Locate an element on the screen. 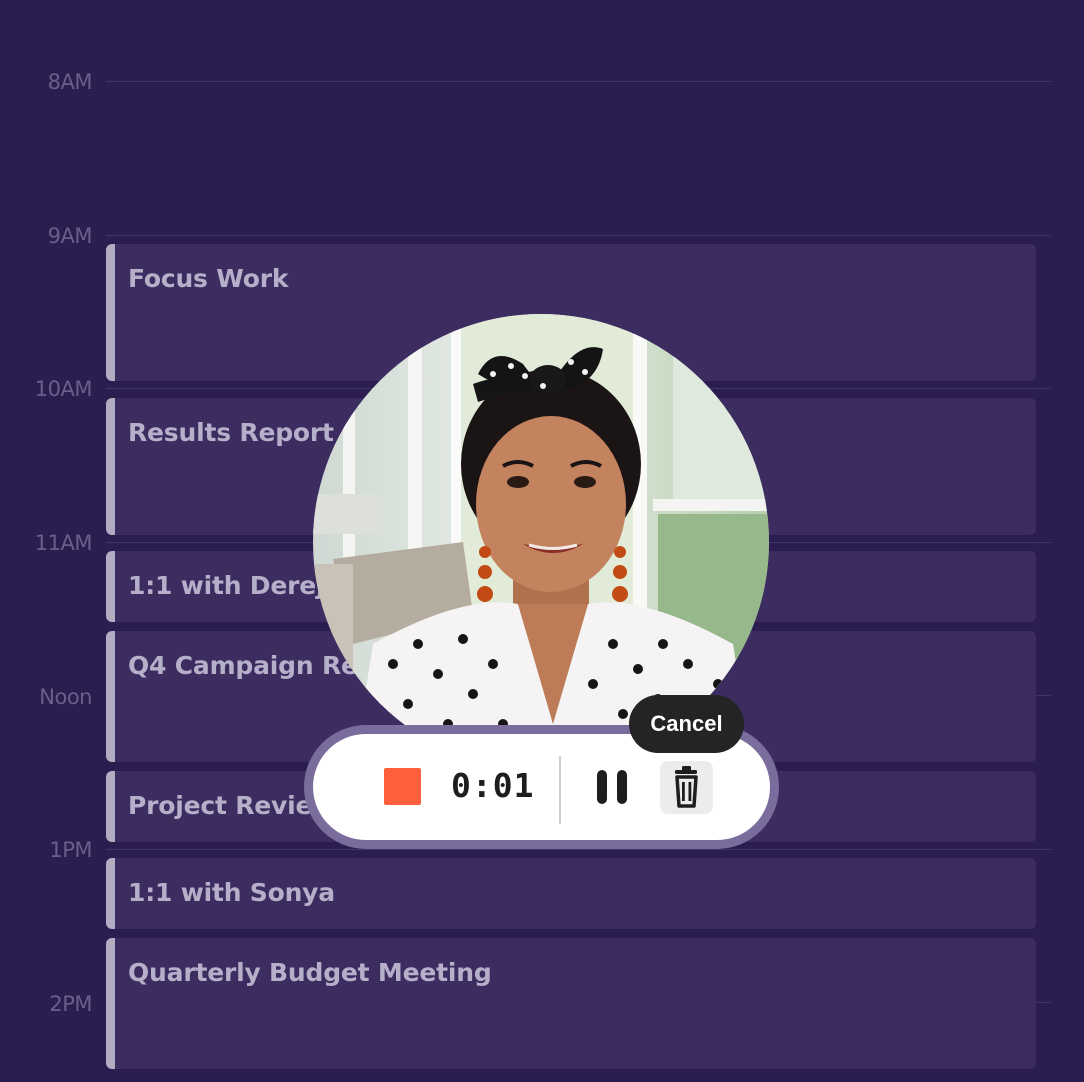 The height and width of the screenshot is (1082, 1084). pause-icon is located at coordinates (613, 787).